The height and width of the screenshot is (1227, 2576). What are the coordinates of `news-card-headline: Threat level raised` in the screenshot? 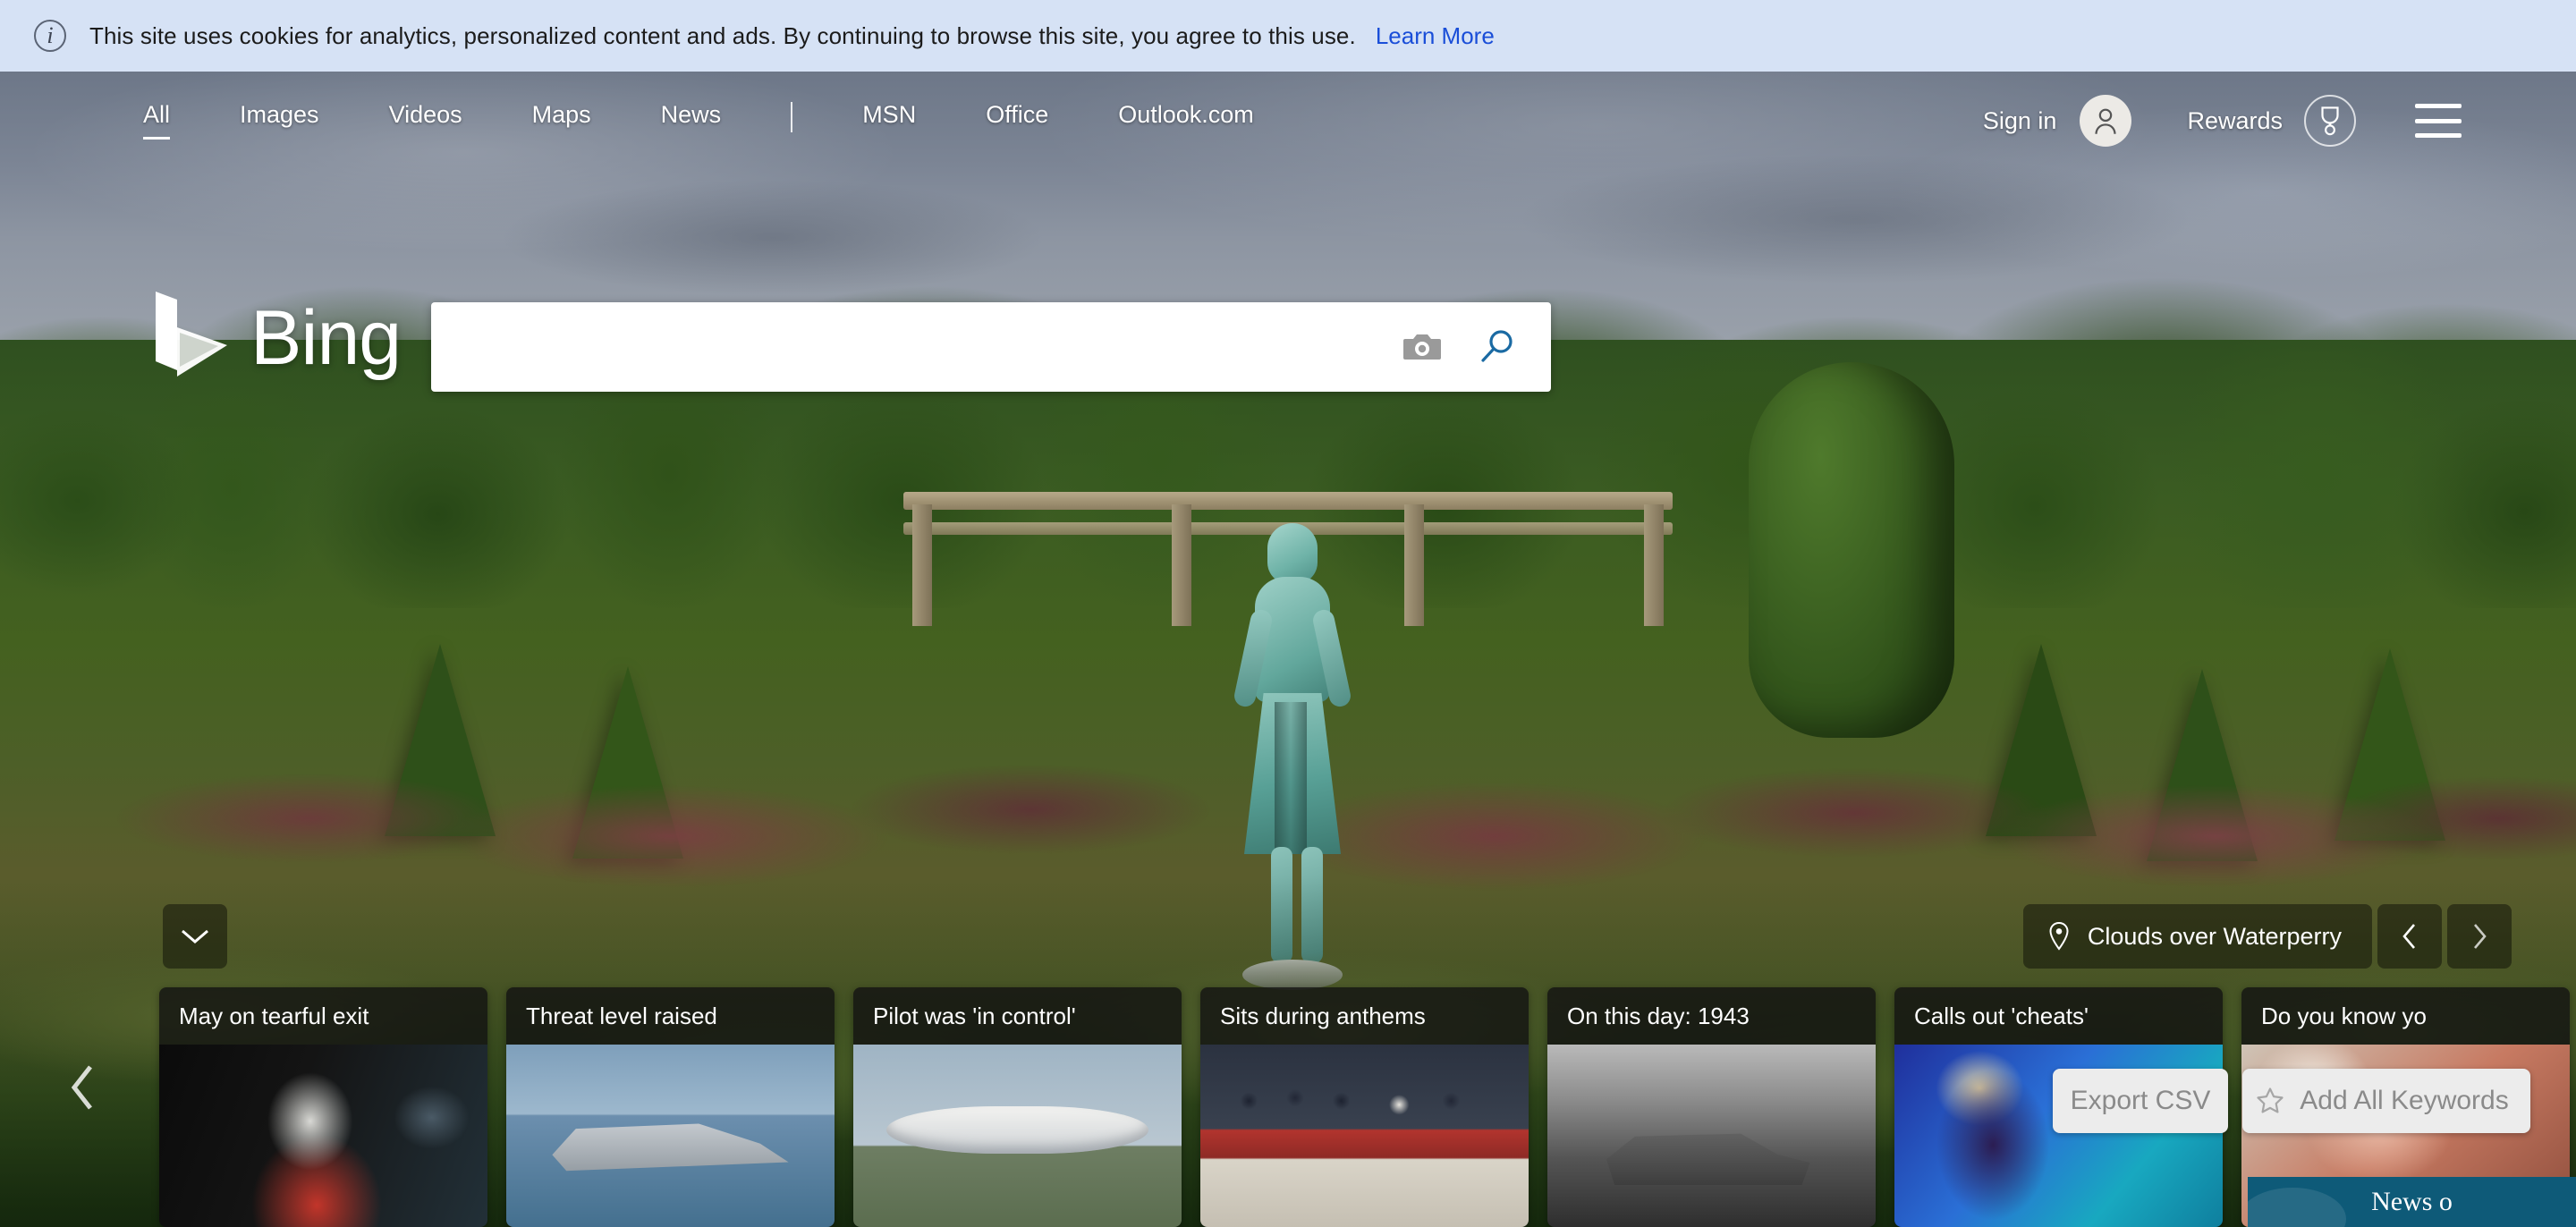 It's located at (621, 1016).